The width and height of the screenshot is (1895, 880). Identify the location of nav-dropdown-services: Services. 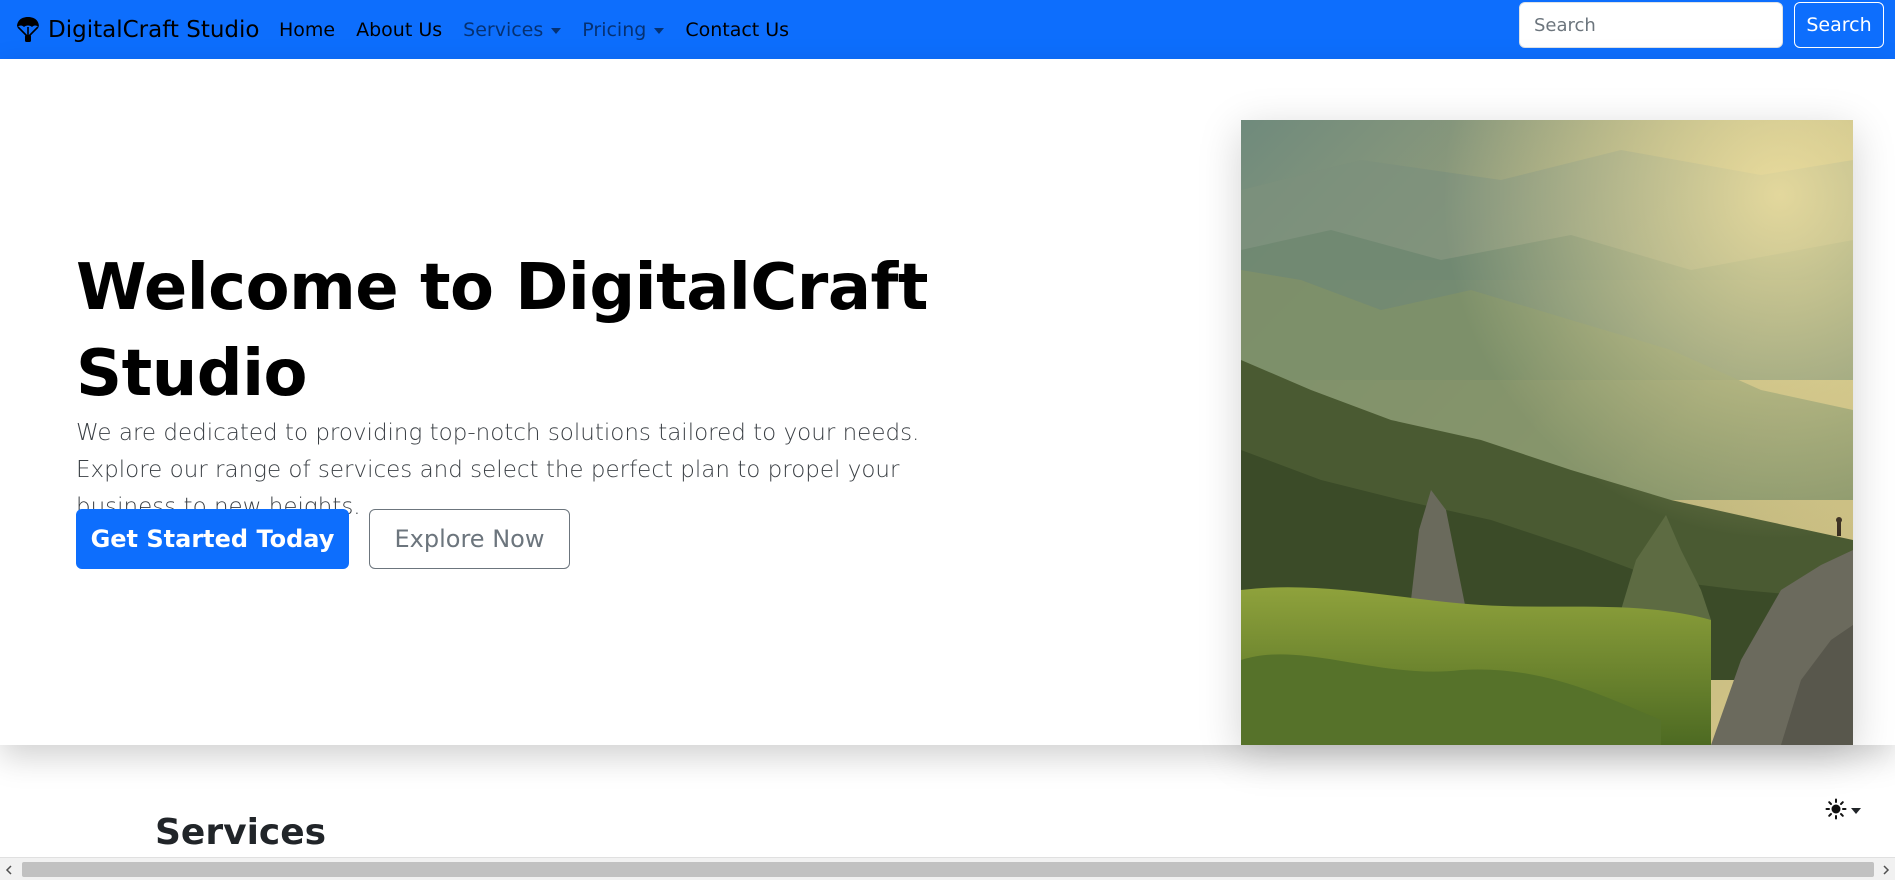
(512, 29).